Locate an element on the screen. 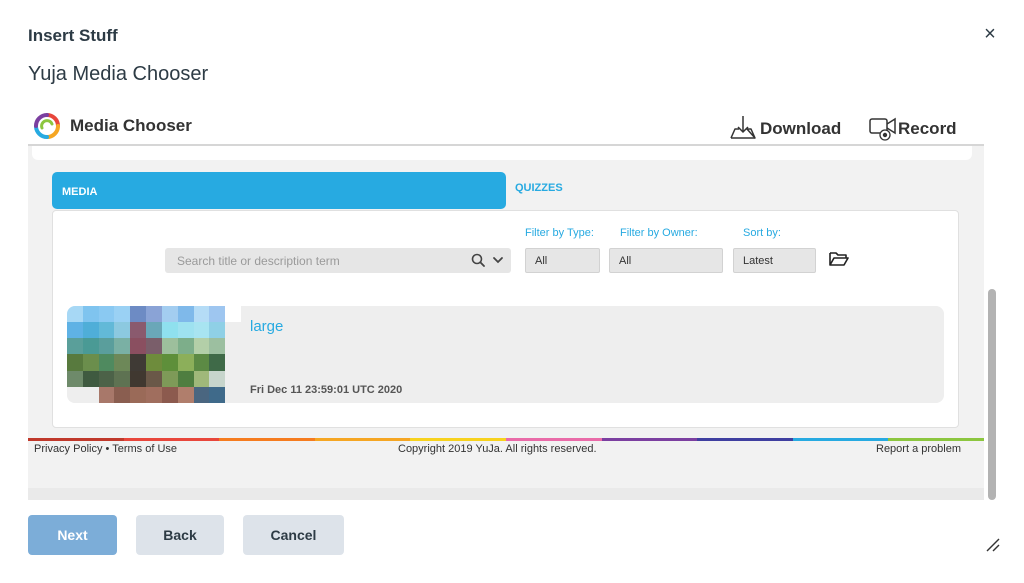 The height and width of the screenshot is (583, 1024). record-icon is located at coordinates (882, 129).